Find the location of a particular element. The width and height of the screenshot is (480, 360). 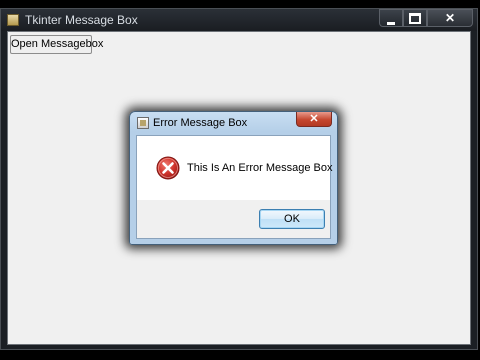

maximize-button is located at coordinates (415, 18).